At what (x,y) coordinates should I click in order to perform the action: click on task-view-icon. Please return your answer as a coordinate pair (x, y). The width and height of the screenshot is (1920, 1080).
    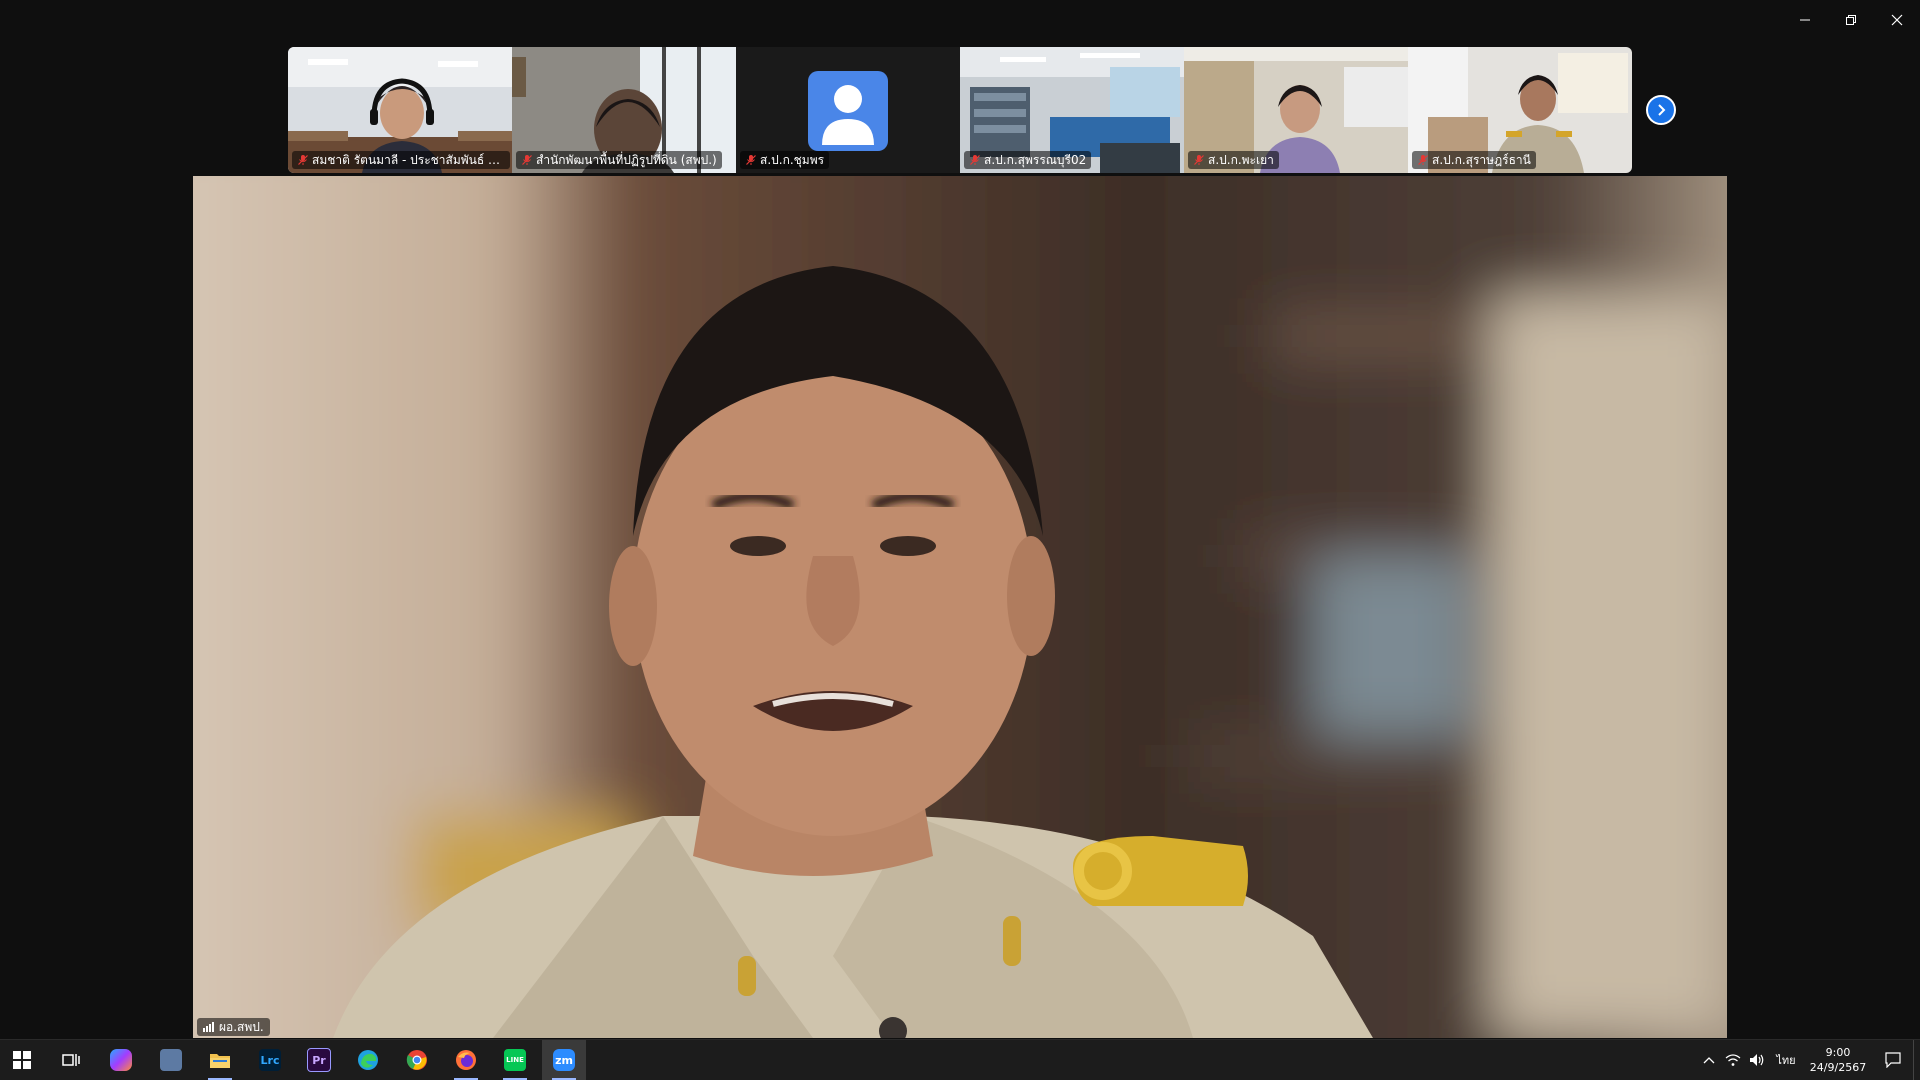
    Looking at the image, I should click on (71, 1060).